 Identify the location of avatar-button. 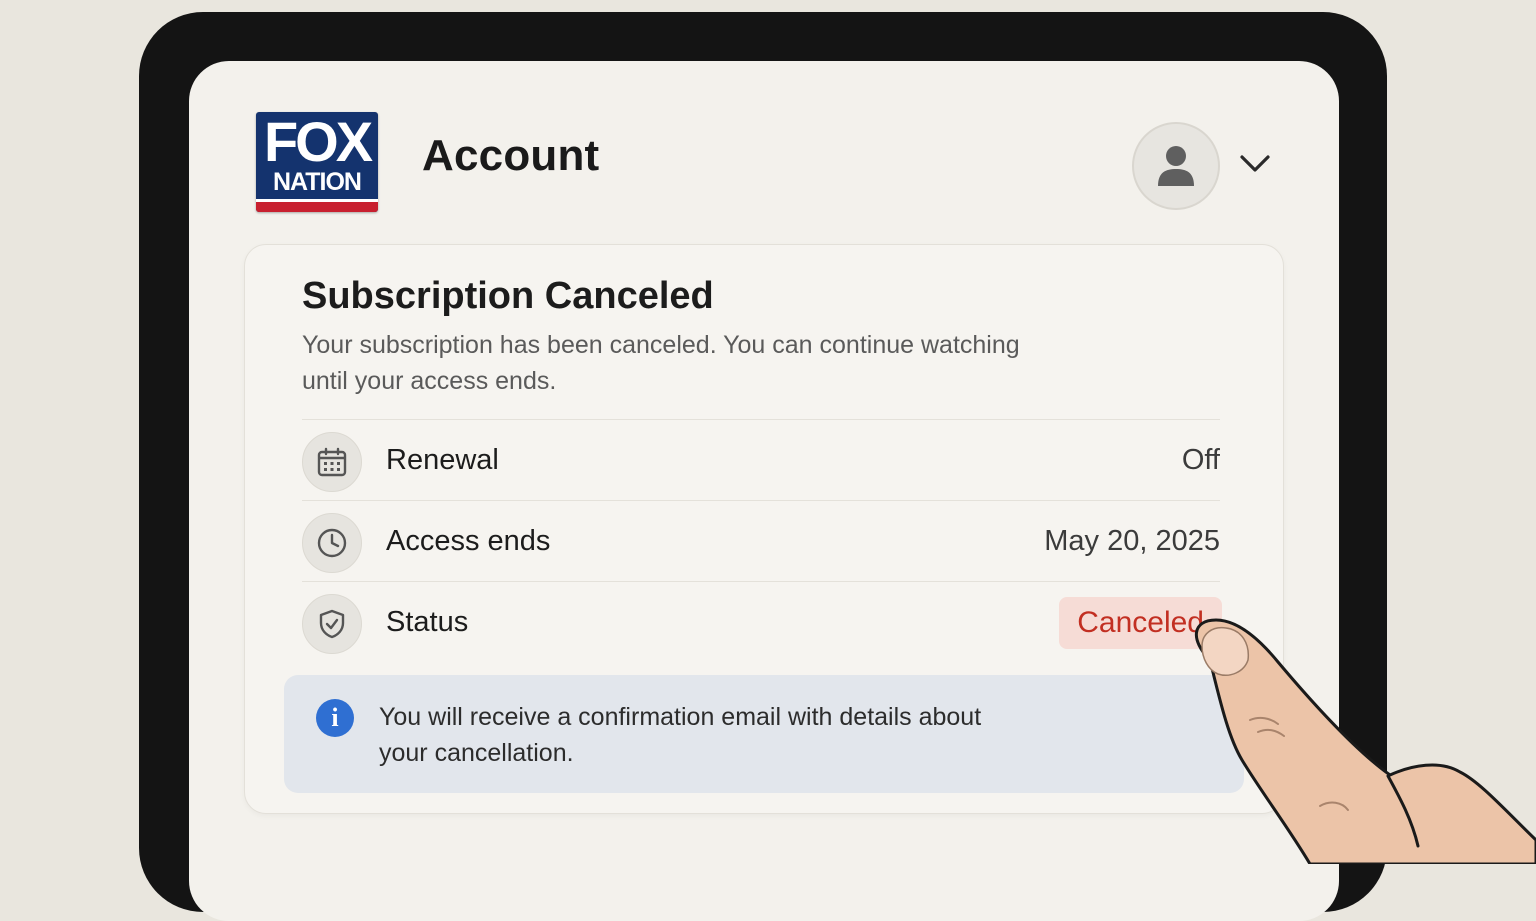
(1176, 166).